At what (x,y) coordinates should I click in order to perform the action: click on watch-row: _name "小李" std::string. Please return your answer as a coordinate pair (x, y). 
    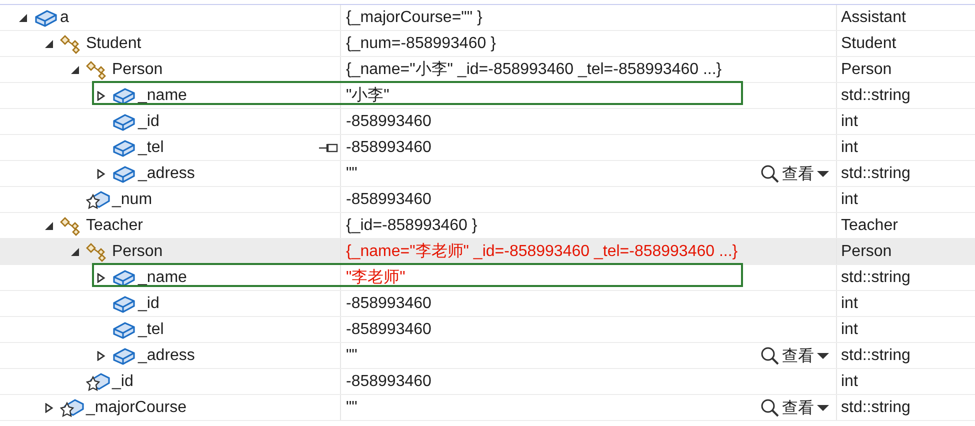
    Looking at the image, I should click on (487, 96).